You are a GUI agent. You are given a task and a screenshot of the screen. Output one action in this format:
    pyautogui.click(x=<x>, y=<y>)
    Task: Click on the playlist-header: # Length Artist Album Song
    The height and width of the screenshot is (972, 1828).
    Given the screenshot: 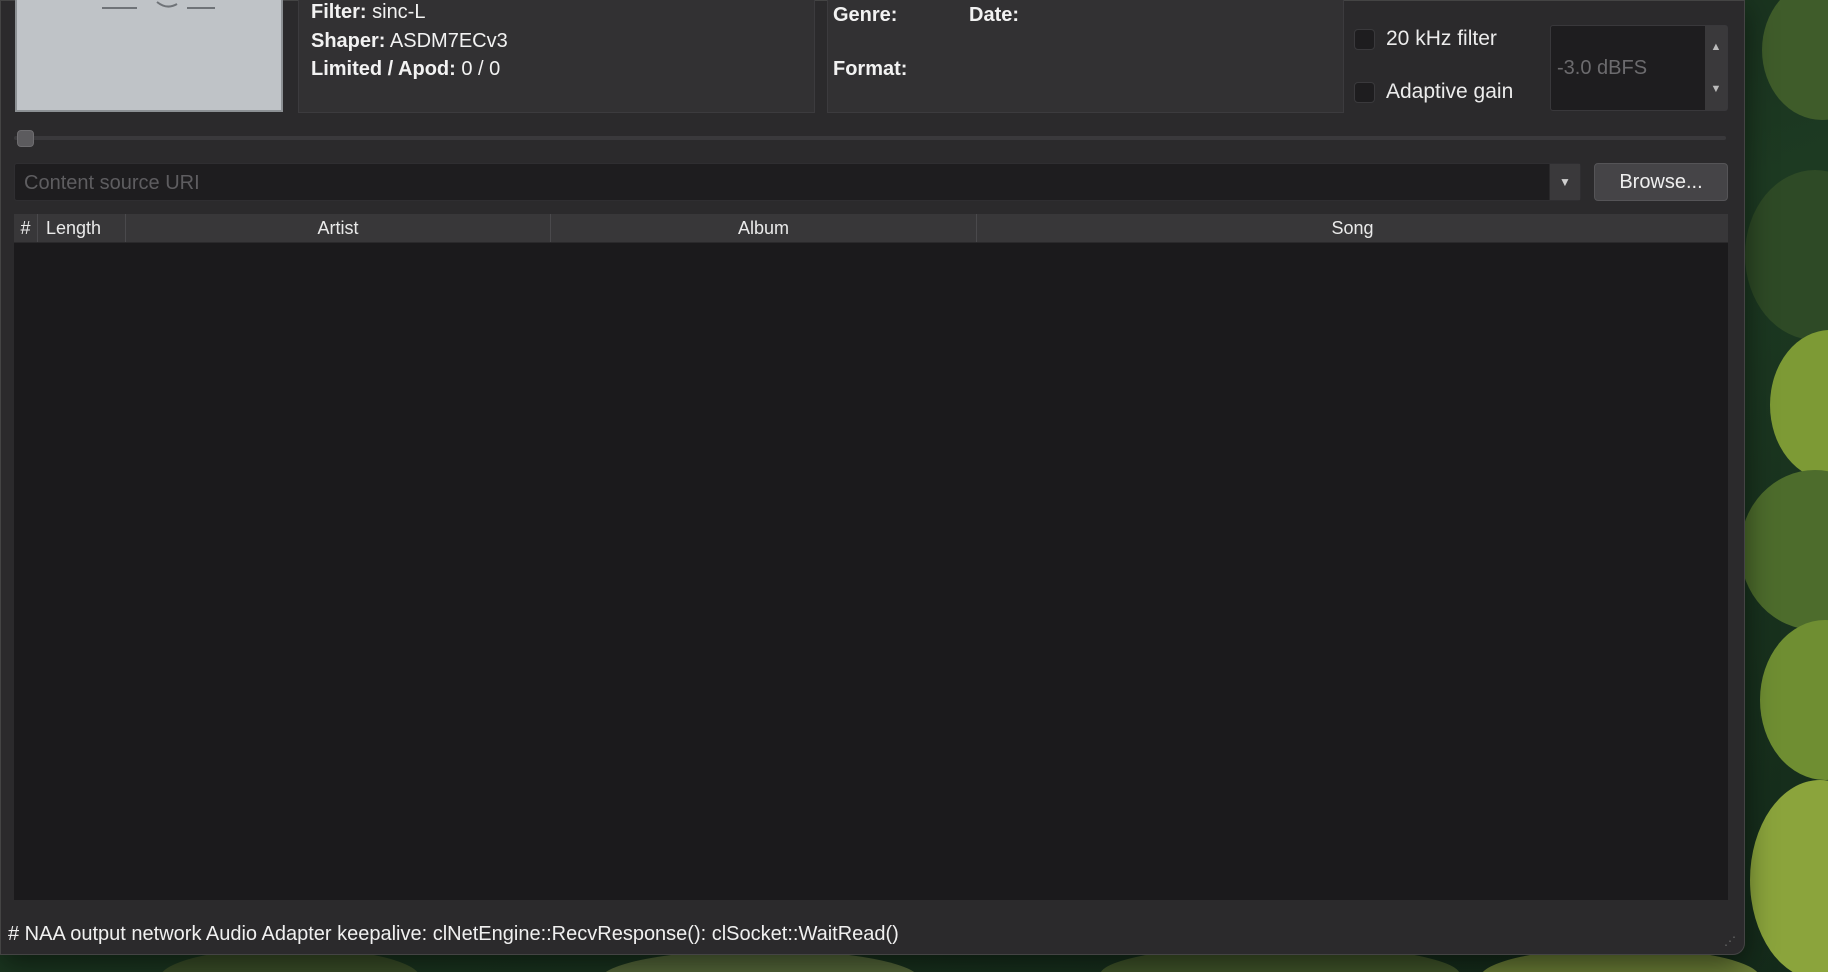 What is the action you would take?
    pyautogui.click(x=871, y=228)
    